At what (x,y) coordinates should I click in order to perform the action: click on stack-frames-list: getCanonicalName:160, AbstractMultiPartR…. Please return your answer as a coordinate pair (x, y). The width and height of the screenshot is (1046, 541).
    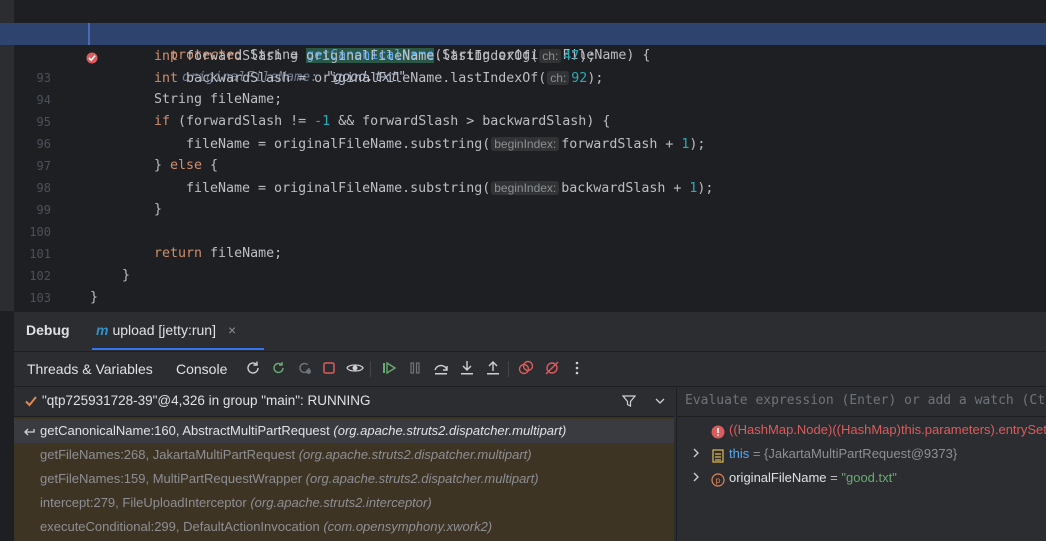
    Looking at the image, I should click on (344, 479).